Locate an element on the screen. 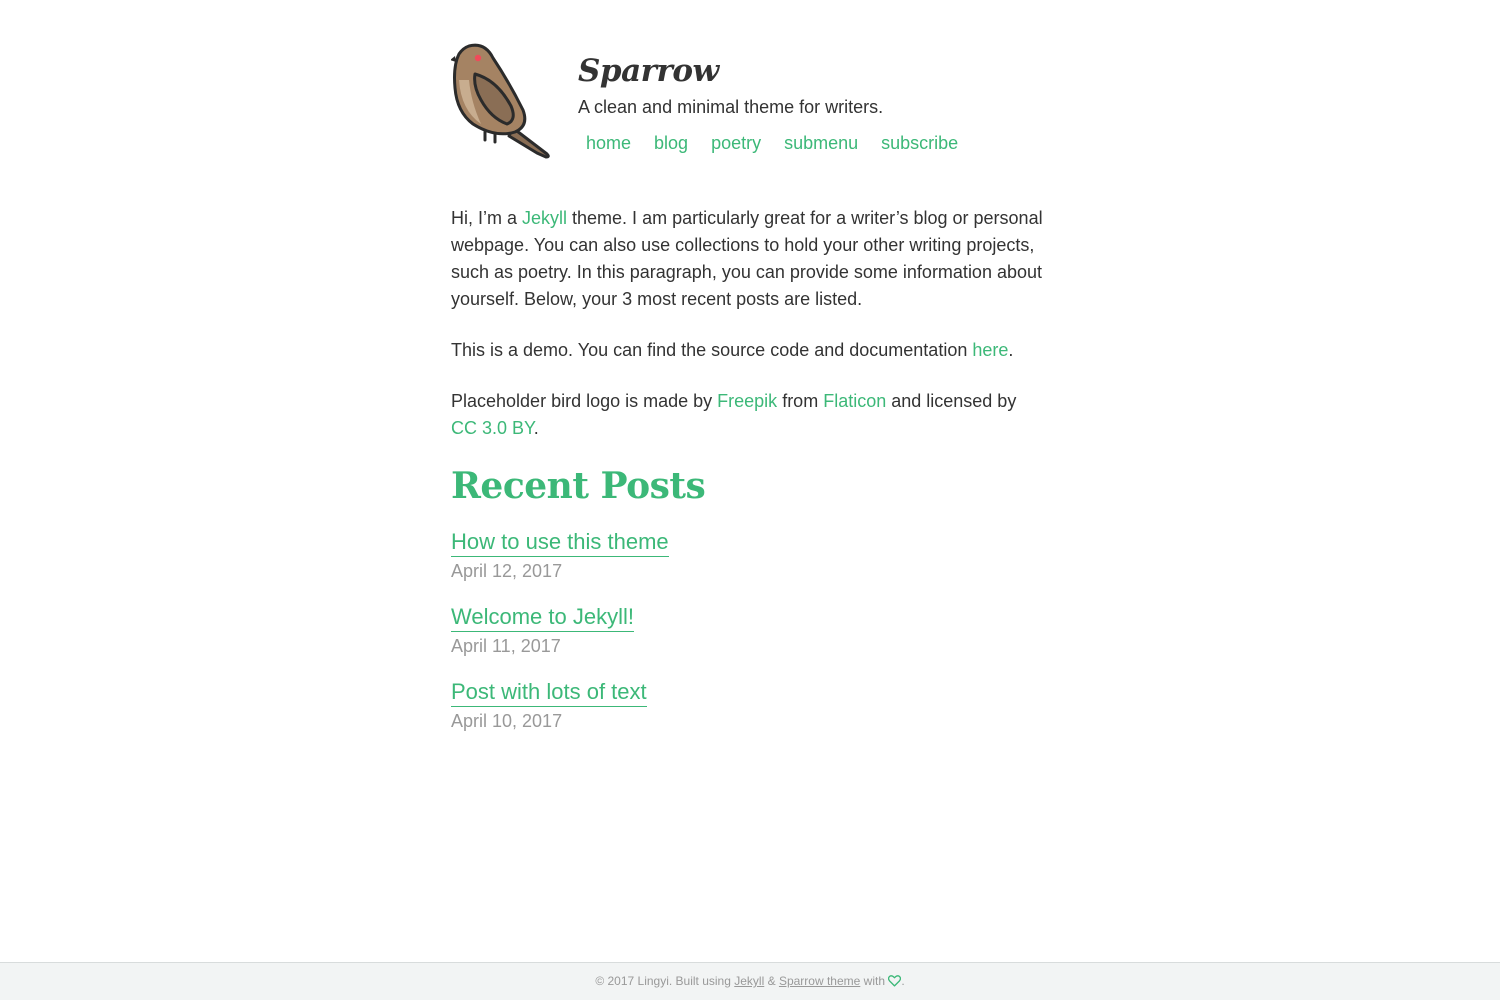 The image size is (1500, 1000). post-title-link: How to use this theme is located at coordinates (560, 542).